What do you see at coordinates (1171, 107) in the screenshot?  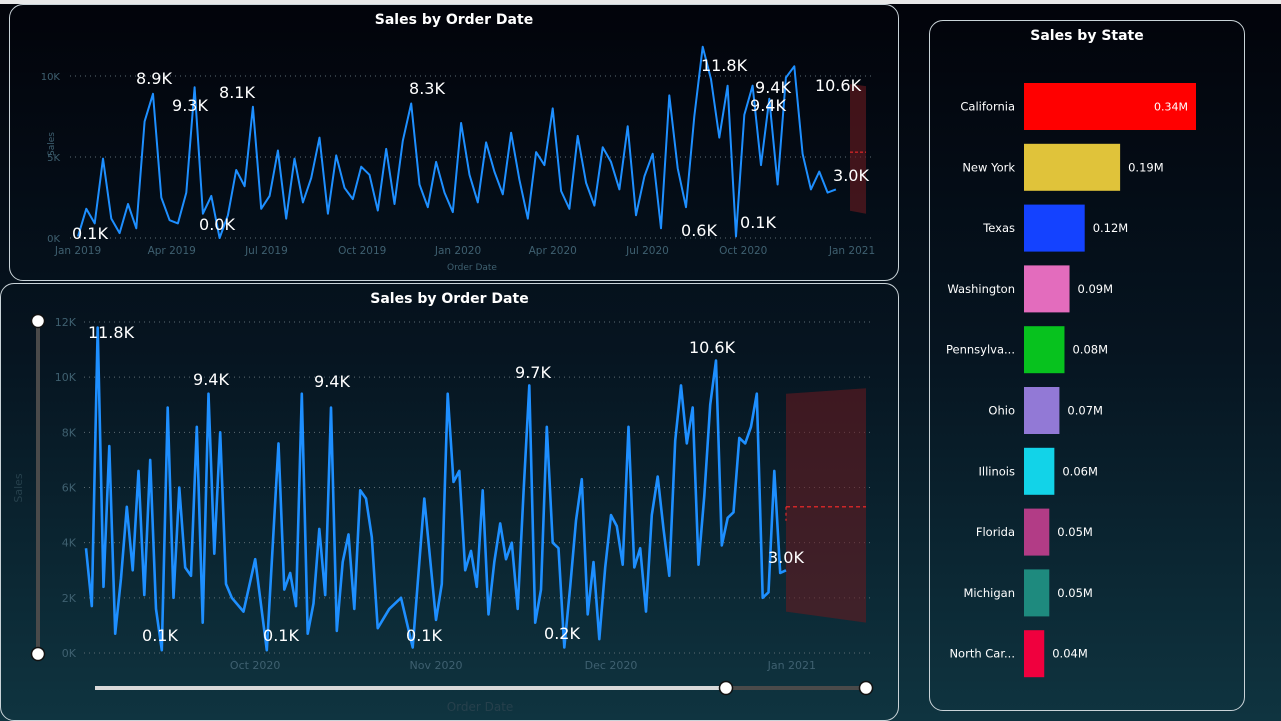 I see `state-value-label: 0.34M` at bounding box center [1171, 107].